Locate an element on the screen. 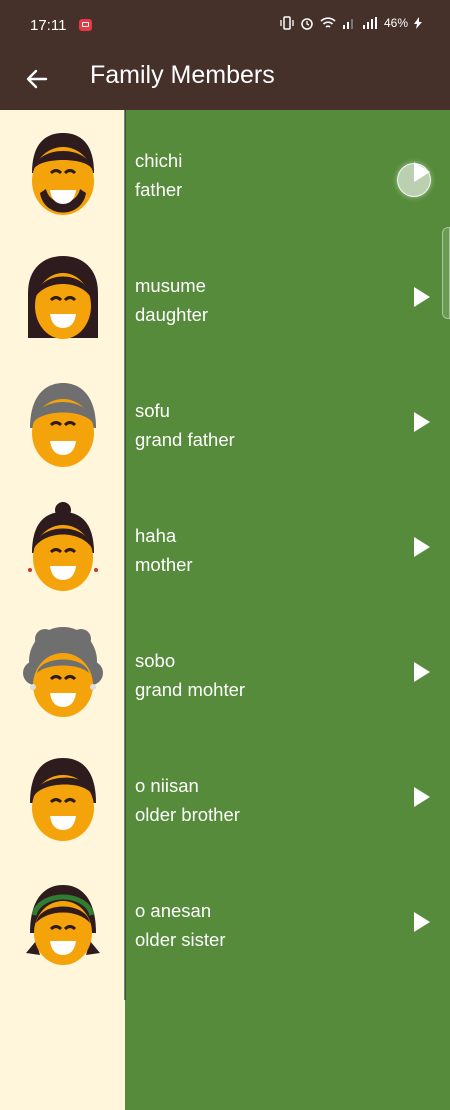 The height and width of the screenshot is (1110, 450). older-sister-avatar is located at coordinates (62, 924).